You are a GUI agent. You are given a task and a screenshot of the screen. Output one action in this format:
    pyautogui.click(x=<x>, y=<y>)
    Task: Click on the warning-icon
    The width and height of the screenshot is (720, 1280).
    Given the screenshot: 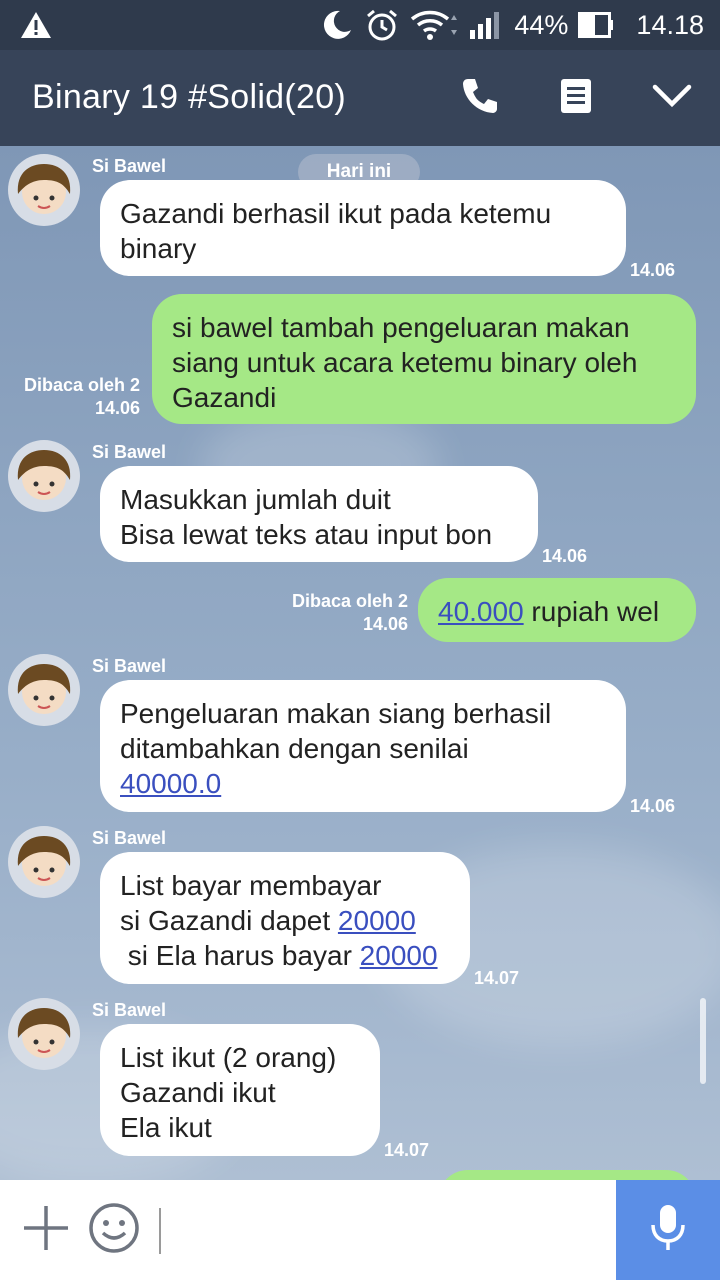 What is the action you would take?
    pyautogui.click(x=36, y=27)
    